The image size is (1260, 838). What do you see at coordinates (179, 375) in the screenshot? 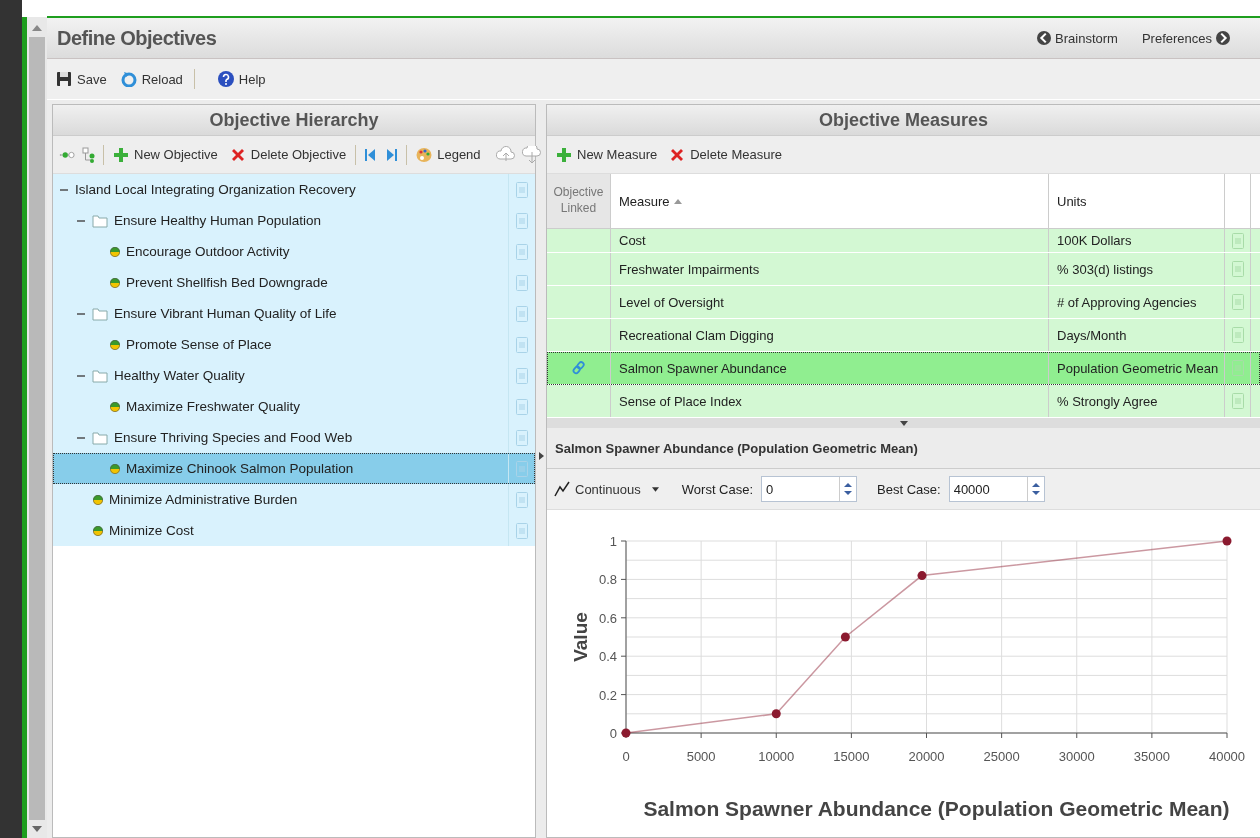
I see `tree-label: Healthy Water Quality` at bounding box center [179, 375].